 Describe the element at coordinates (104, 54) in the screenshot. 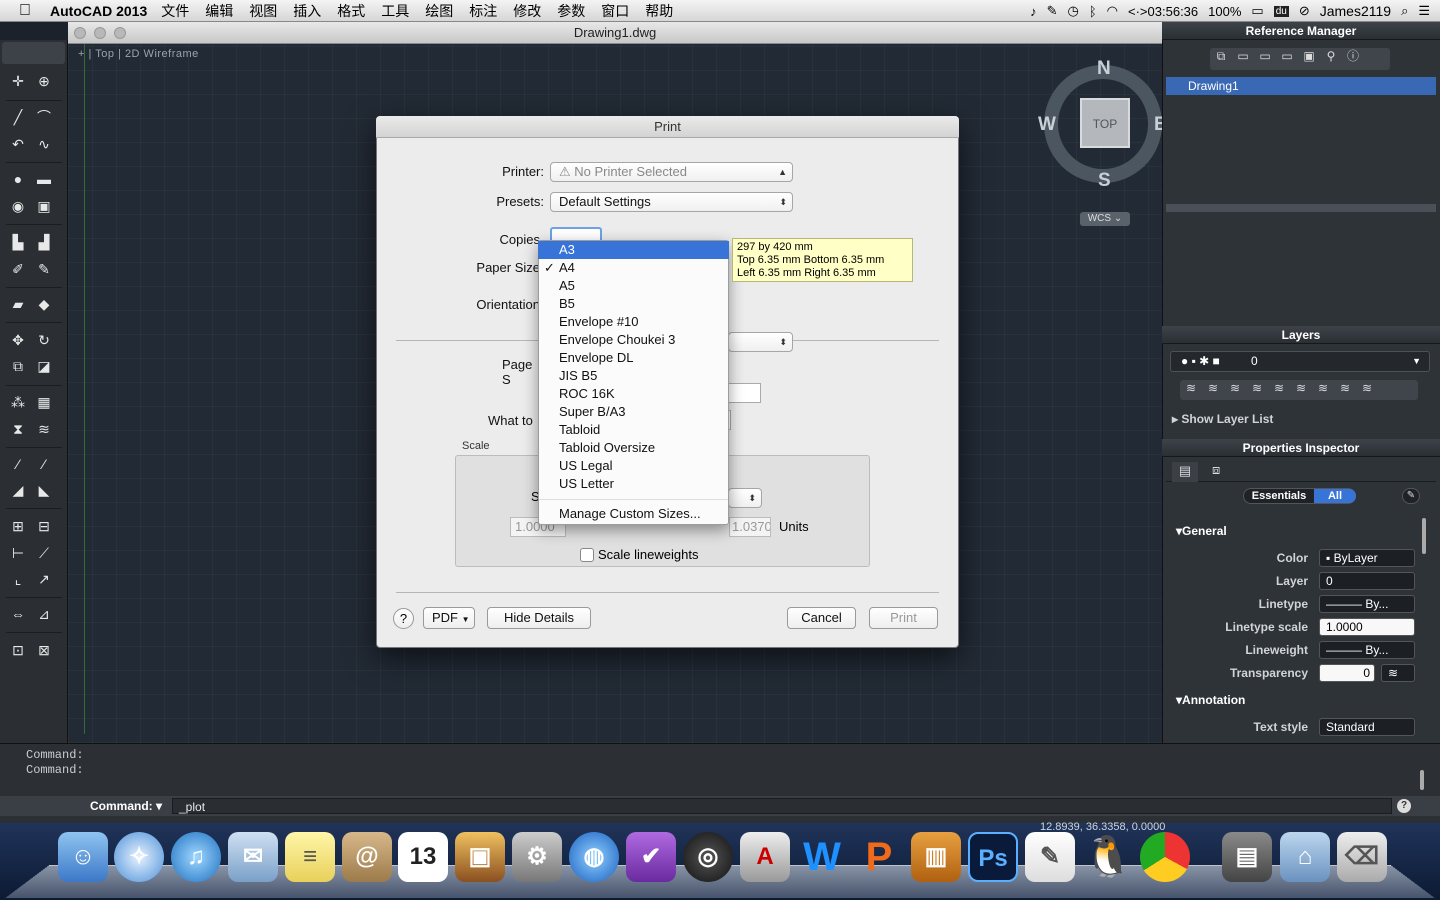

I see `view-name: Top` at that location.